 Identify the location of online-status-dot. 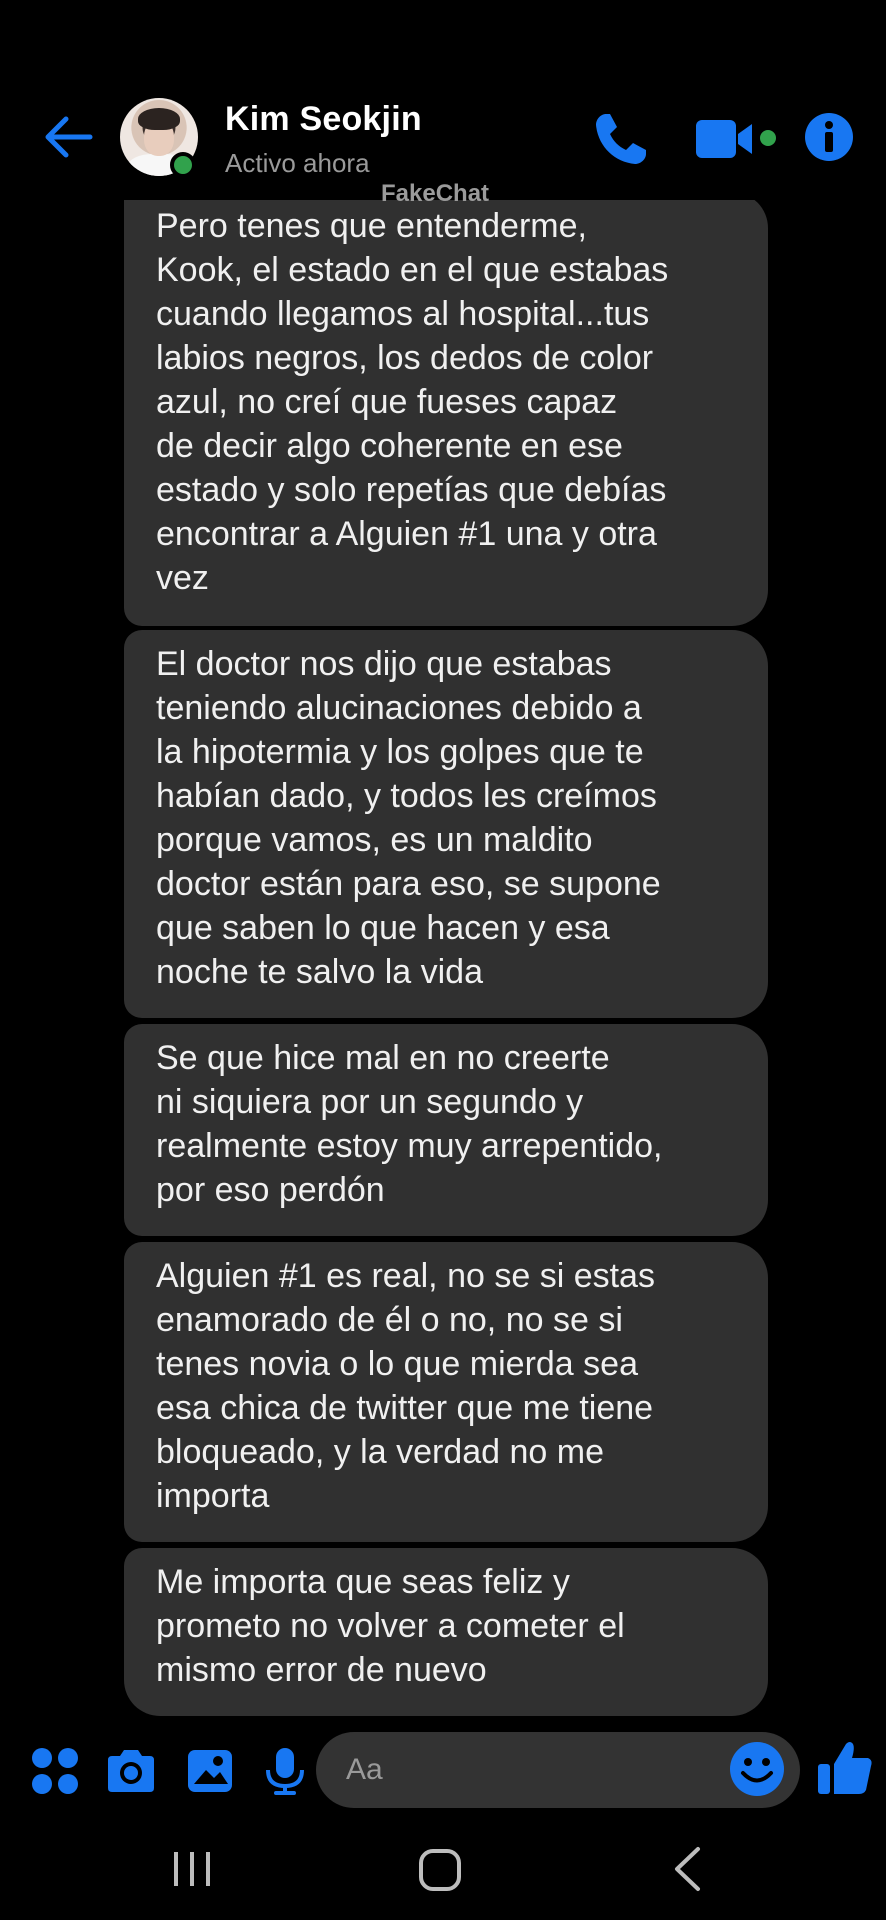
(183, 165).